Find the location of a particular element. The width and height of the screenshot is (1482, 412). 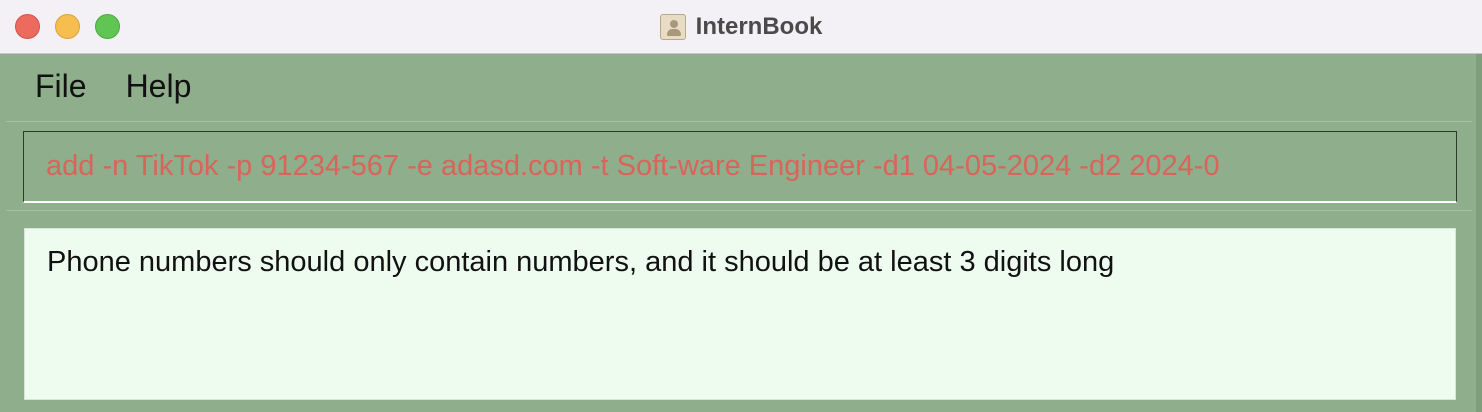

window-title: InternBook is located at coordinates (759, 26).